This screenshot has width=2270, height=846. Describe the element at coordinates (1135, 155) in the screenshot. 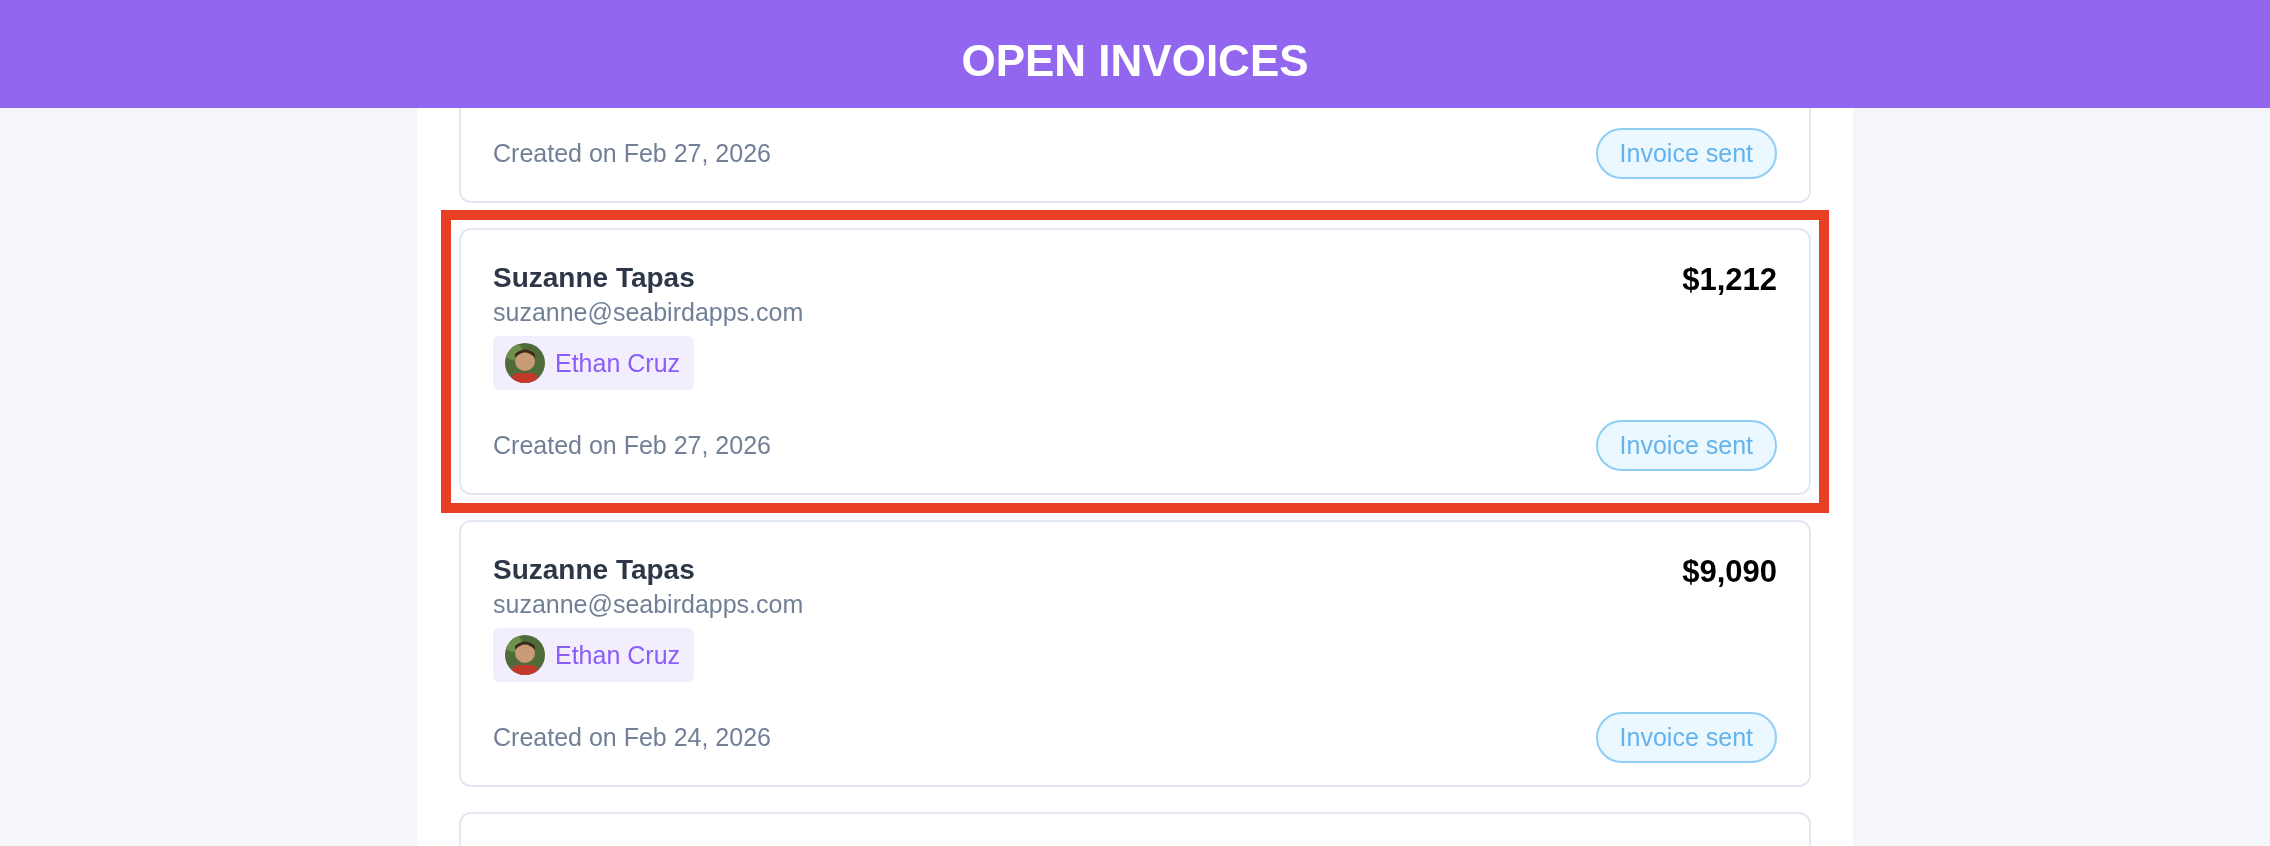

I see `invoice-card: Created on Feb 27, 2026 Invoice sent` at that location.